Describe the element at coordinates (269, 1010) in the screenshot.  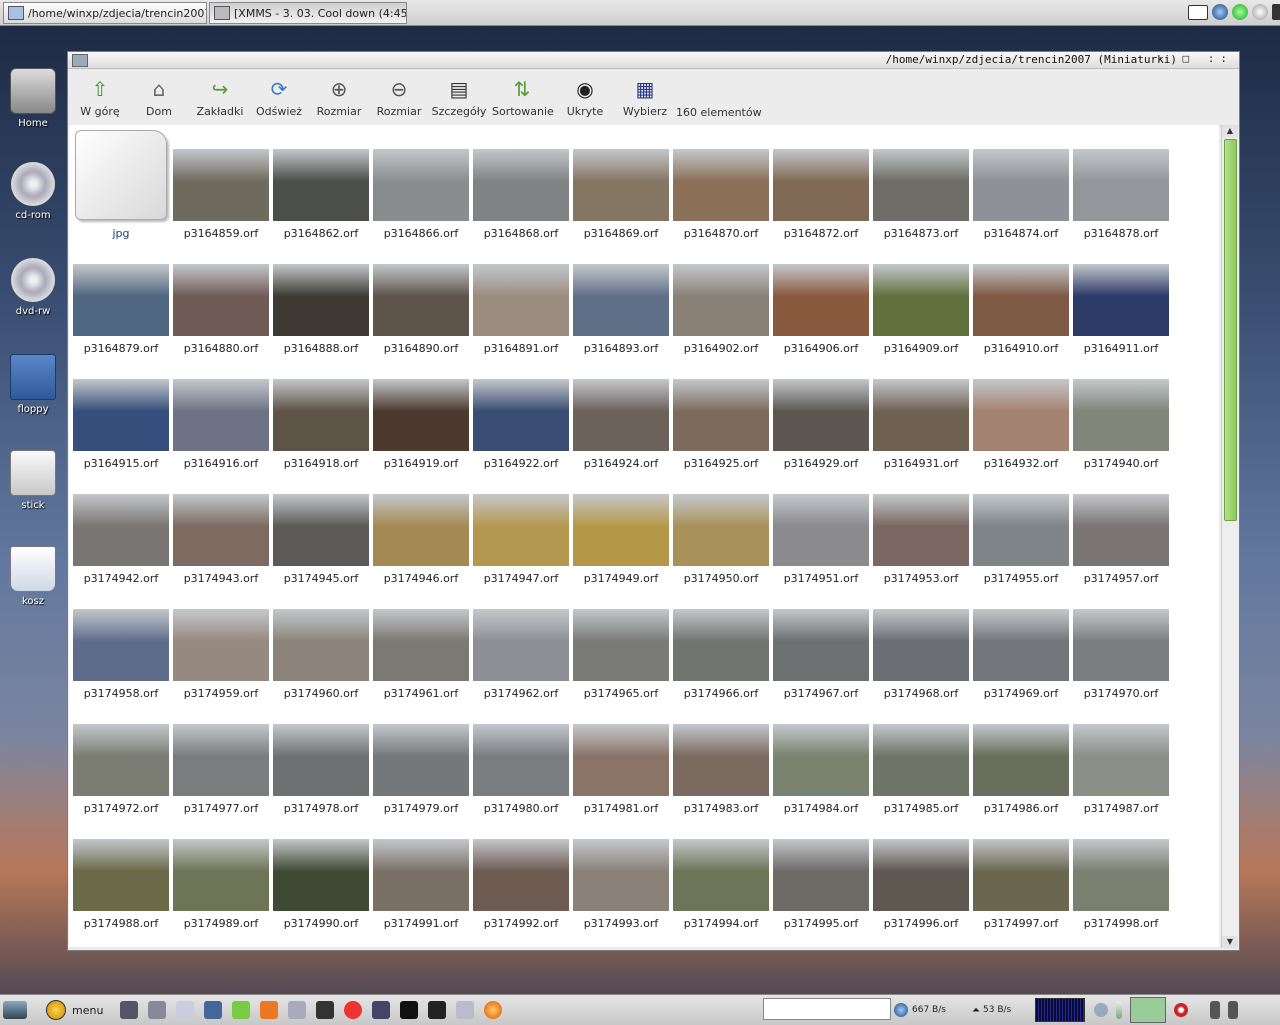
I see `tools-icon` at that location.